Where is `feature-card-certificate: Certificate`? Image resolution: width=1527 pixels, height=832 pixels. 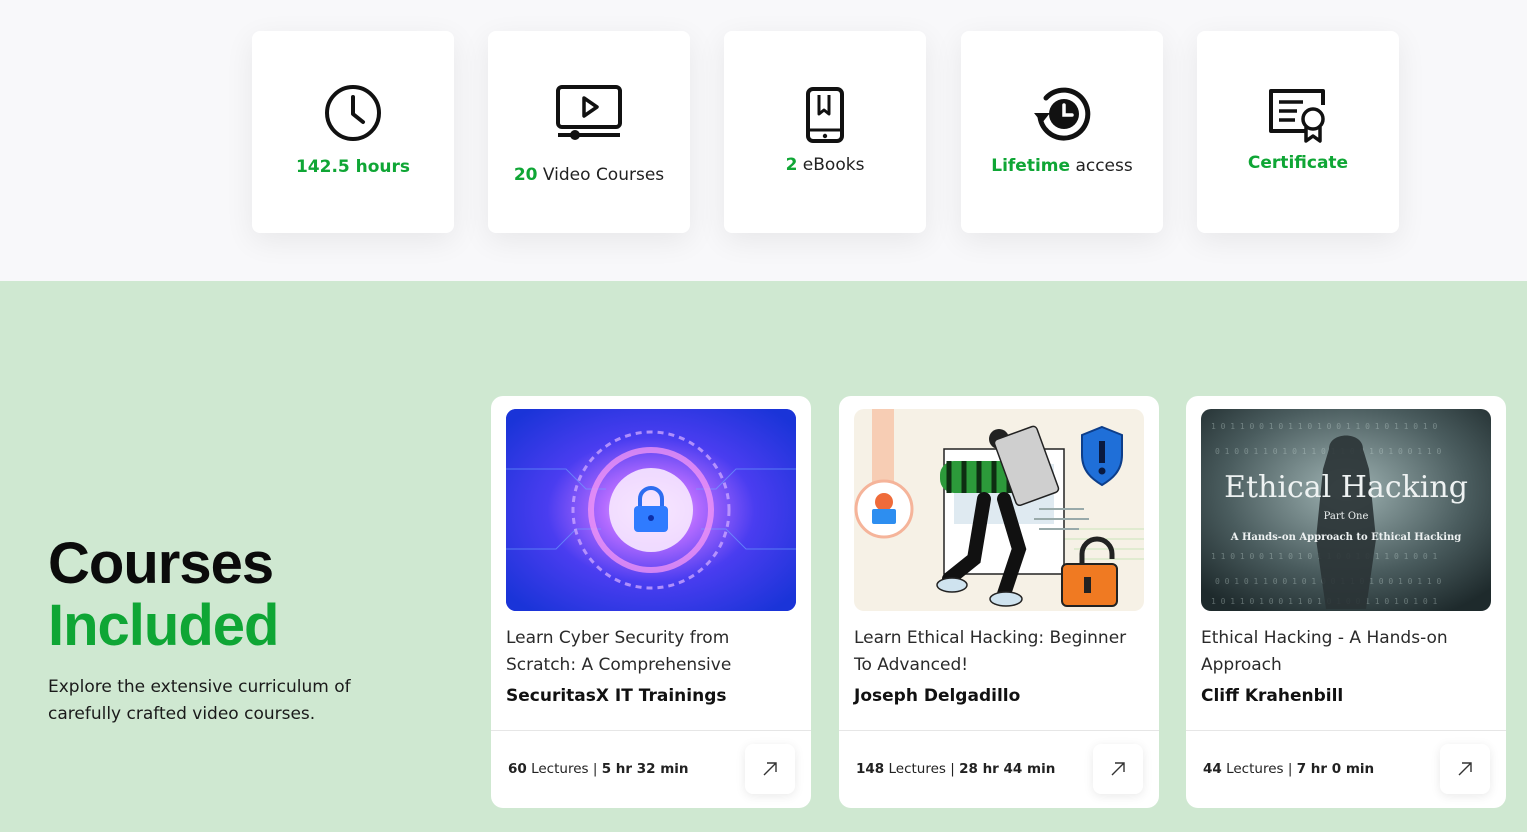
feature-card-certificate: Certificate is located at coordinates (1298, 132).